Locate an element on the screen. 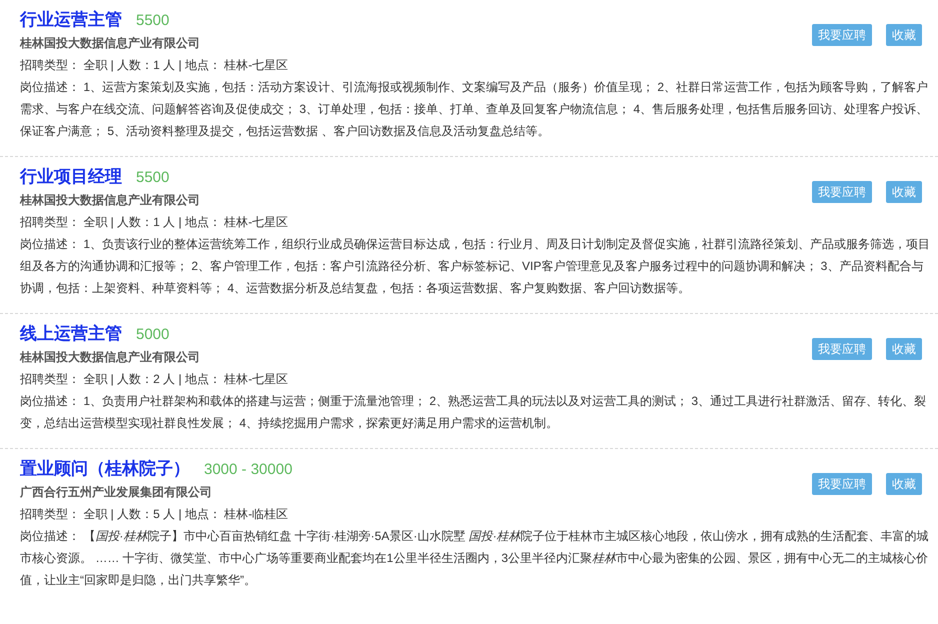 This screenshot has height=624, width=938. salary: 5000 is located at coordinates (153, 335).